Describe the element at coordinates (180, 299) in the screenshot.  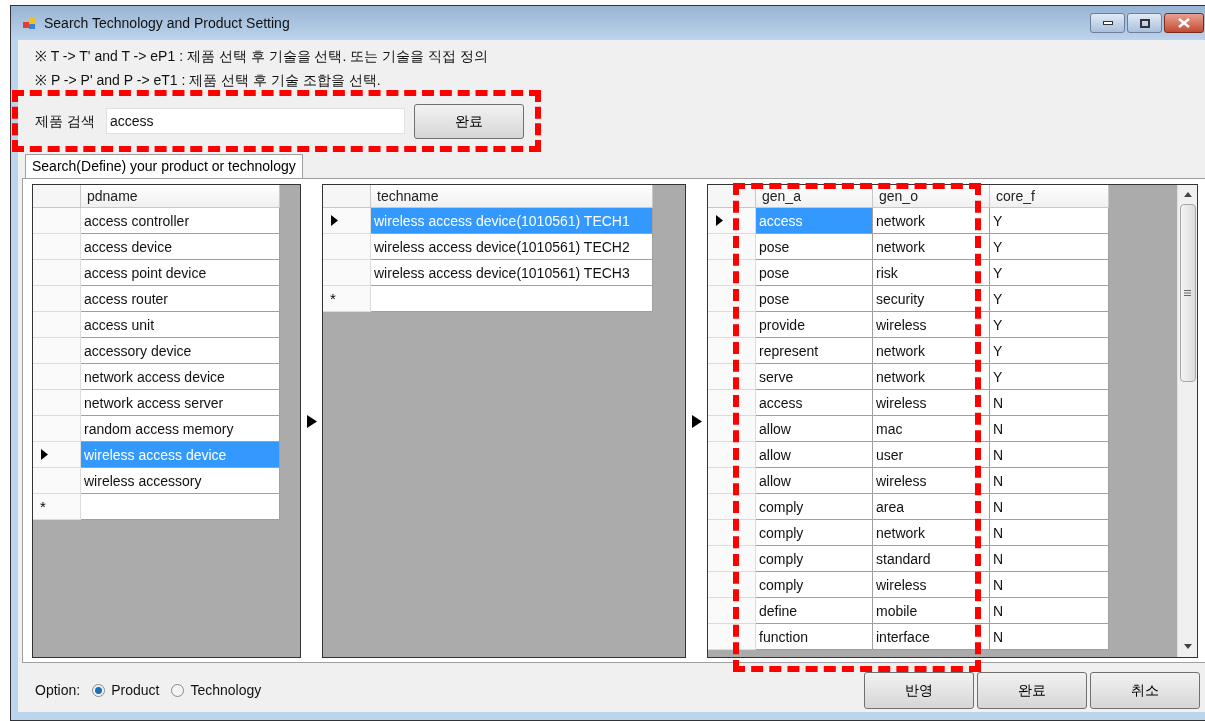
I see `table-cell: access router` at that location.